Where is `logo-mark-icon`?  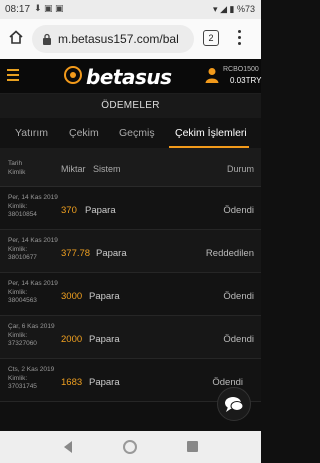 logo-mark-icon is located at coordinates (73, 75).